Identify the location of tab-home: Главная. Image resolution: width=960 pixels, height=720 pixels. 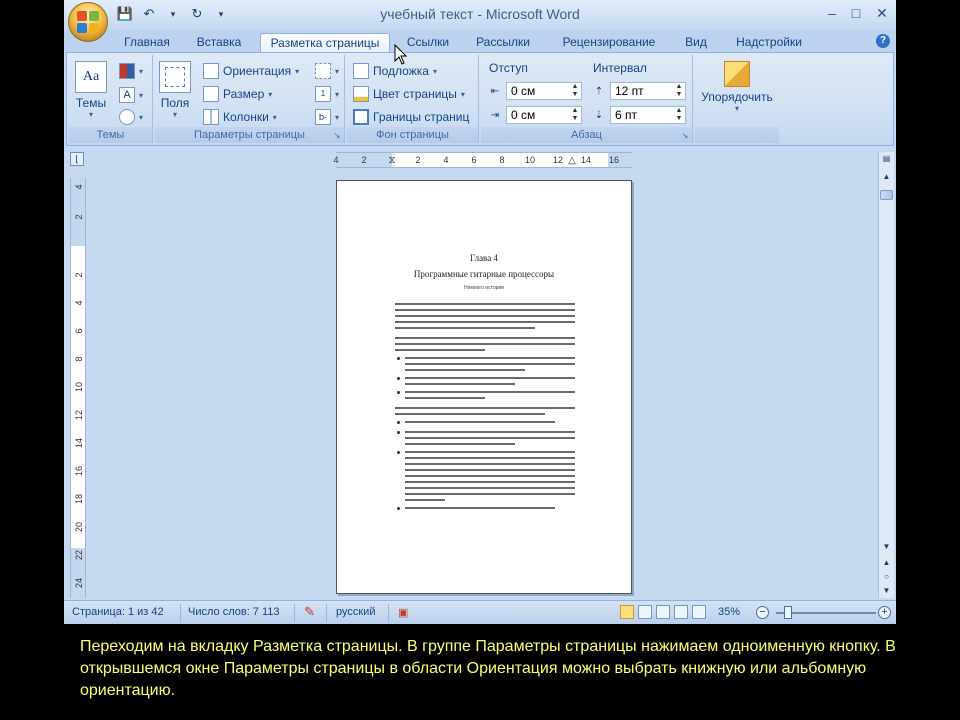
(147, 42).